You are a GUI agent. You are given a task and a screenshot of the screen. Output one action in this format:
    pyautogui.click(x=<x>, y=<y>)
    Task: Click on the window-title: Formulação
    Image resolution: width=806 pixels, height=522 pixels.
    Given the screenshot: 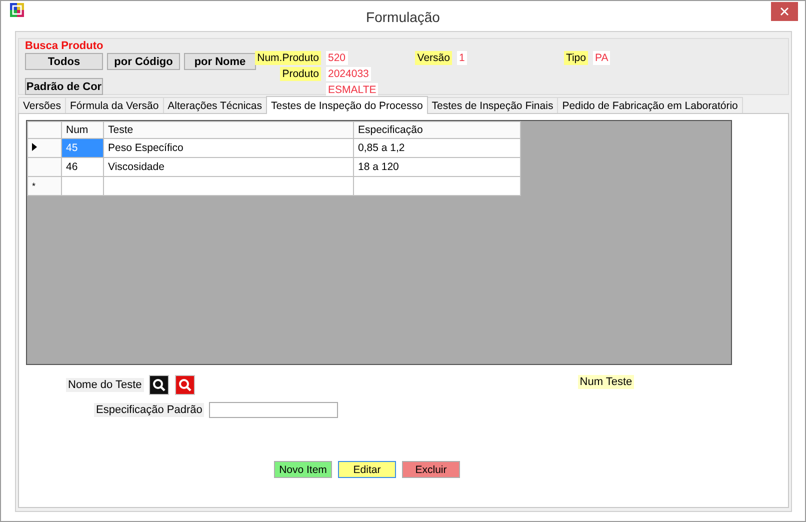 What is the action you would take?
    pyautogui.click(x=403, y=17)
    